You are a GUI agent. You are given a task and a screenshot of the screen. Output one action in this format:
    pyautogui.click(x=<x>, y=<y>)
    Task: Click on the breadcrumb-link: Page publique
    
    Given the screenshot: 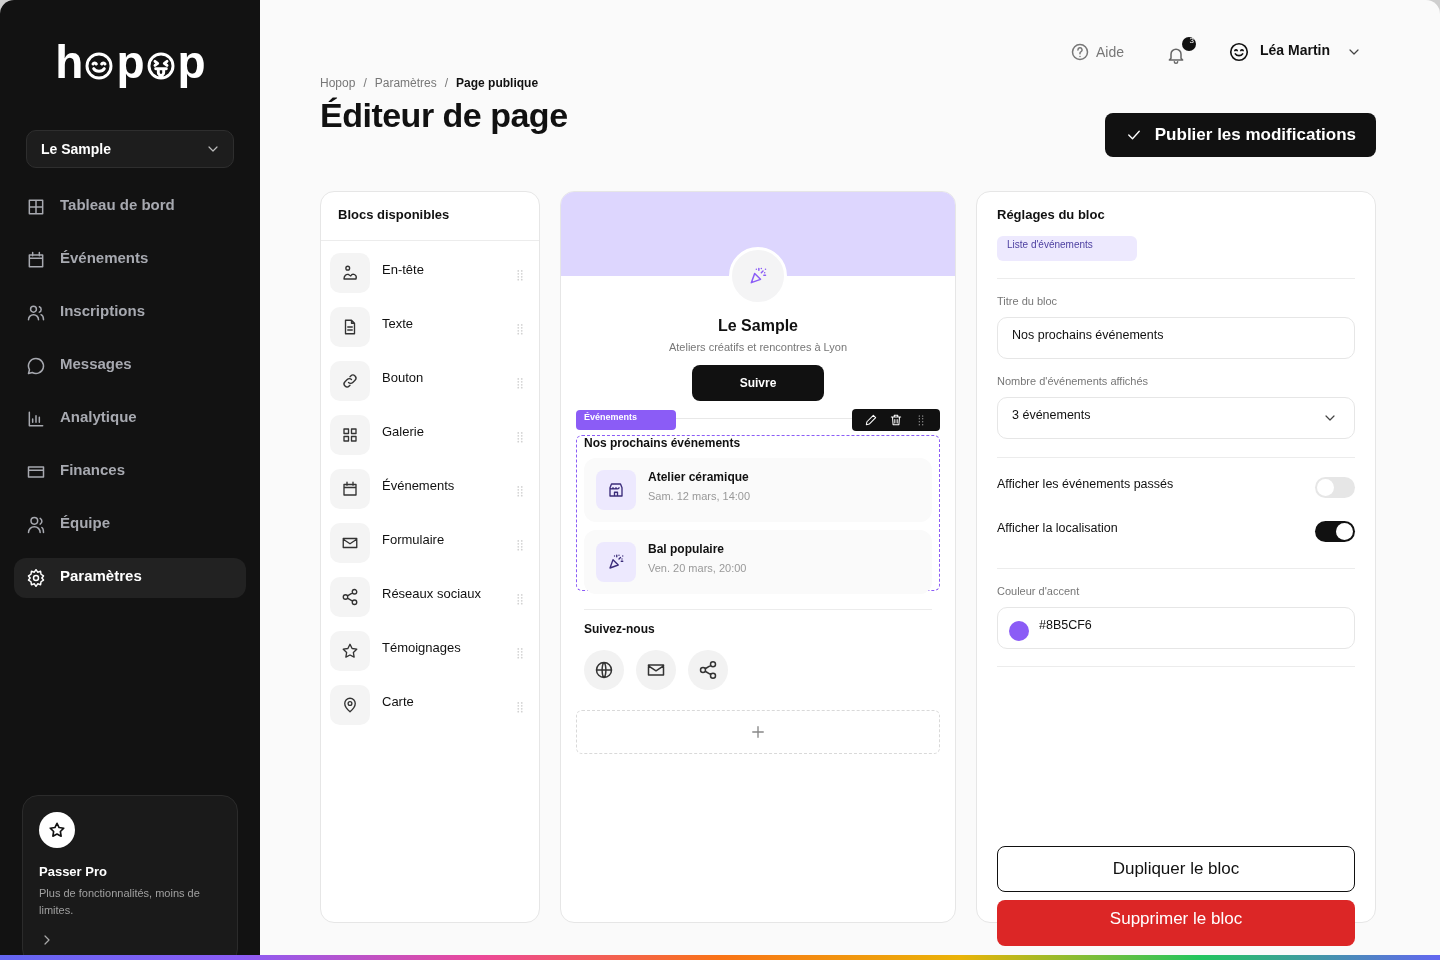 What is the action you would take?
    pyautogui.click(x=497, y=83)
    